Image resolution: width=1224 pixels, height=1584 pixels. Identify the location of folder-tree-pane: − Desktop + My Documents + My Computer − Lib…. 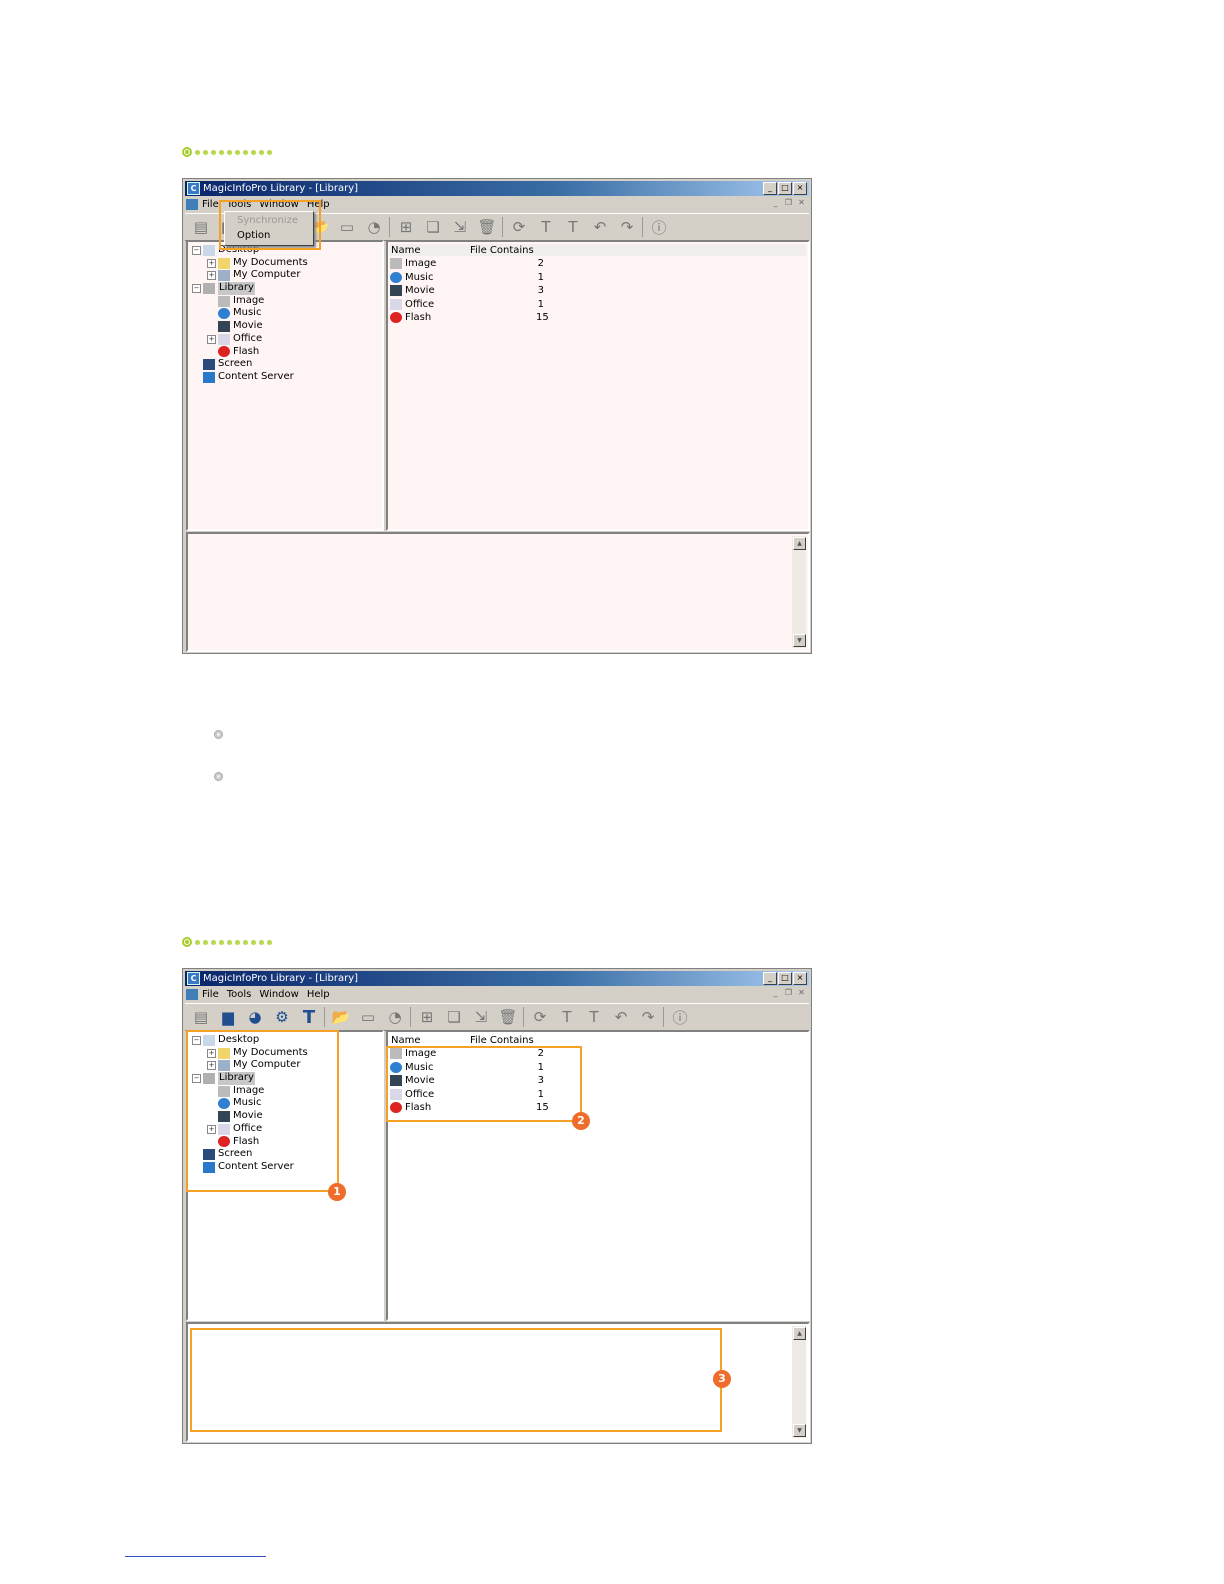
(285, 385).